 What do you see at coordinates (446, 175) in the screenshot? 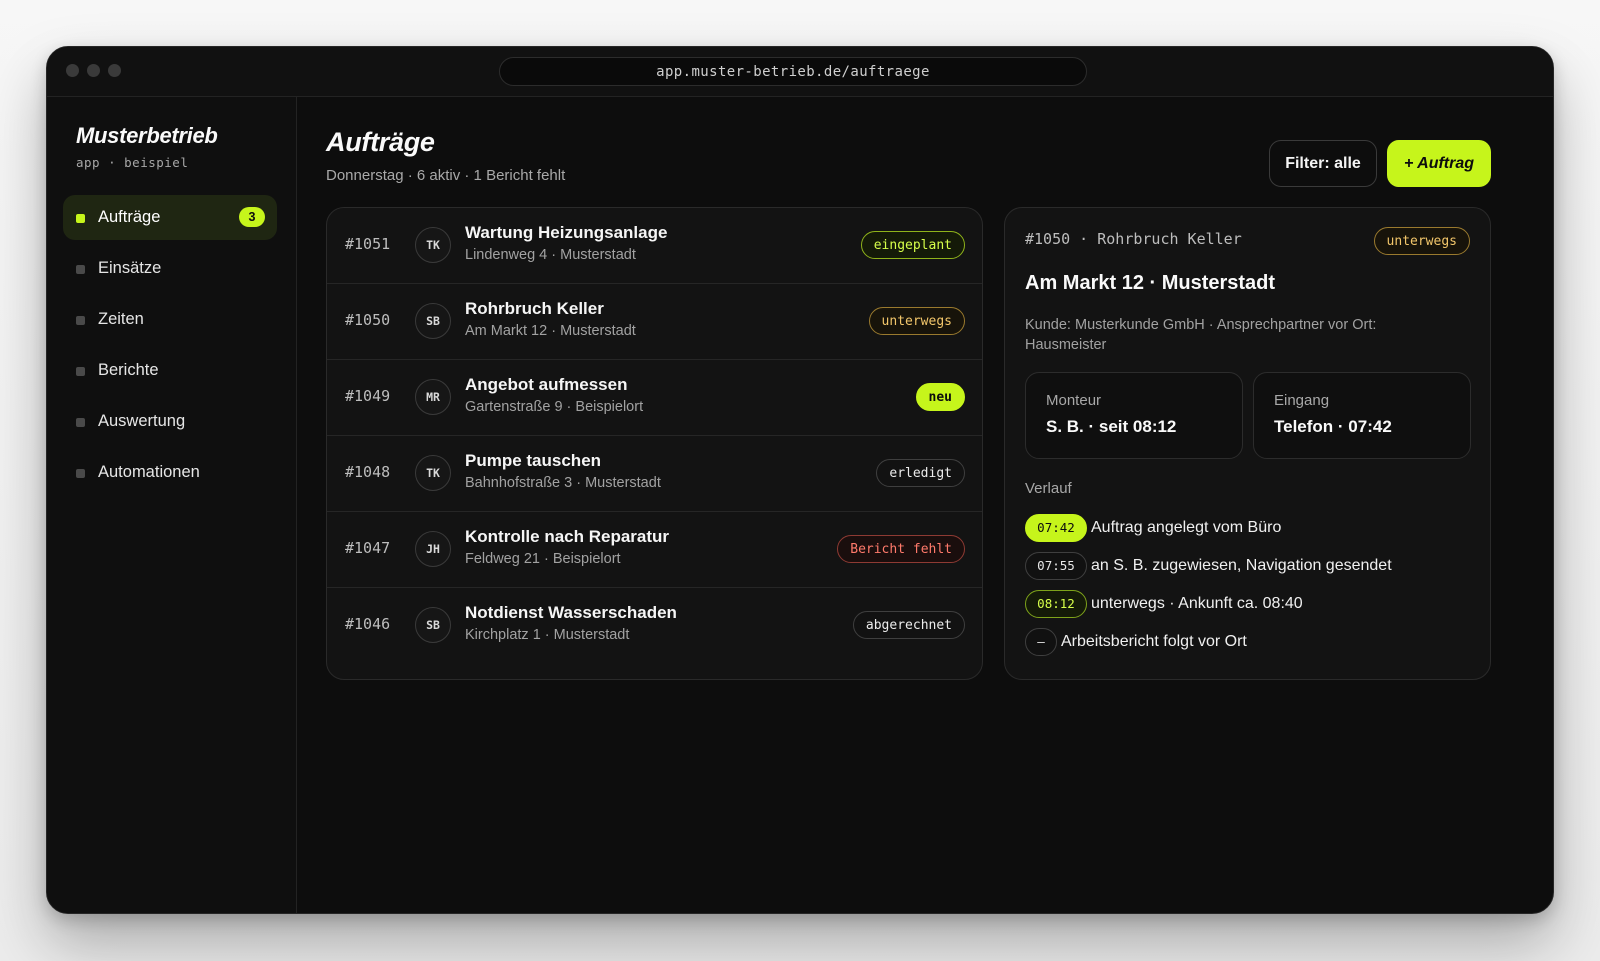
I see `page-subtitle: Donnerstag · 6 aktiv · 1 Bericht fehlt` at bounding box center [446, 175].